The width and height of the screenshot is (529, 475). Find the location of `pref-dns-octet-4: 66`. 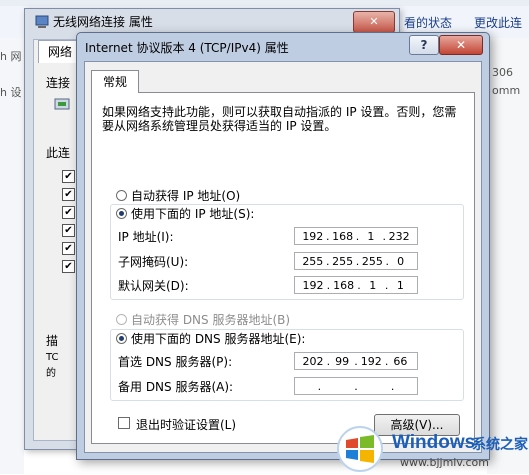

pref-dns-octet-4: 66 is located at coordinates (400, 361).